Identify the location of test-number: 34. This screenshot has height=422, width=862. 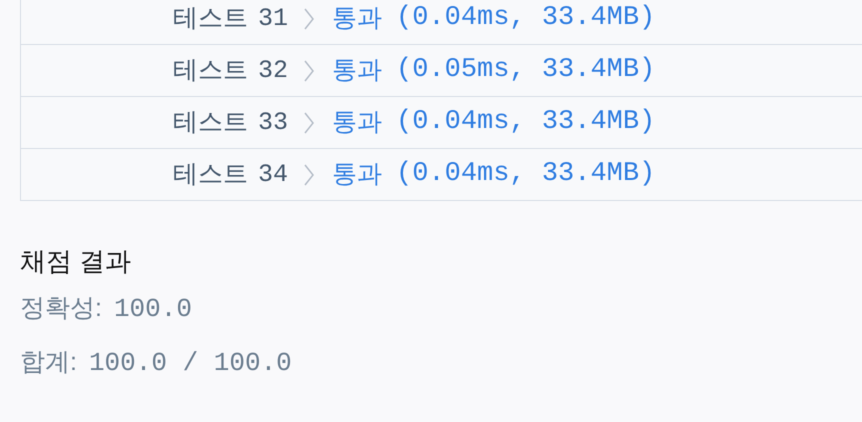
(273, 174).